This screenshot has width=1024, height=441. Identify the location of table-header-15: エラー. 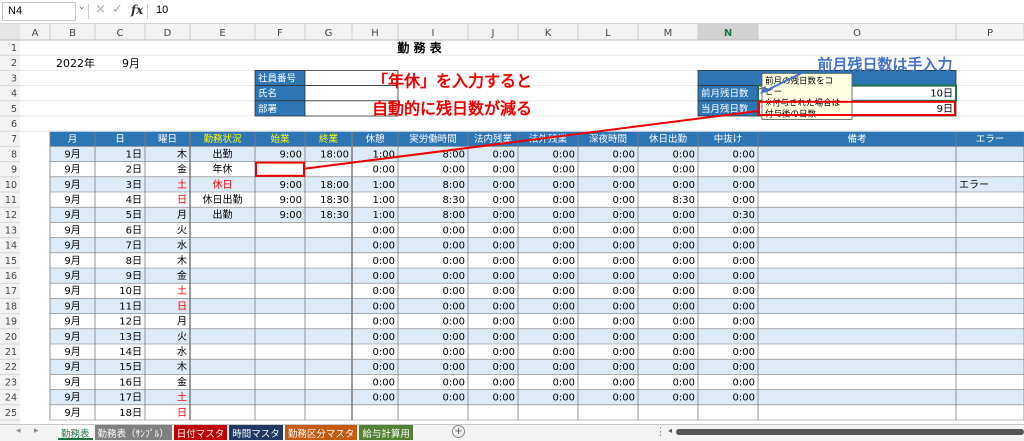
(990, 139).